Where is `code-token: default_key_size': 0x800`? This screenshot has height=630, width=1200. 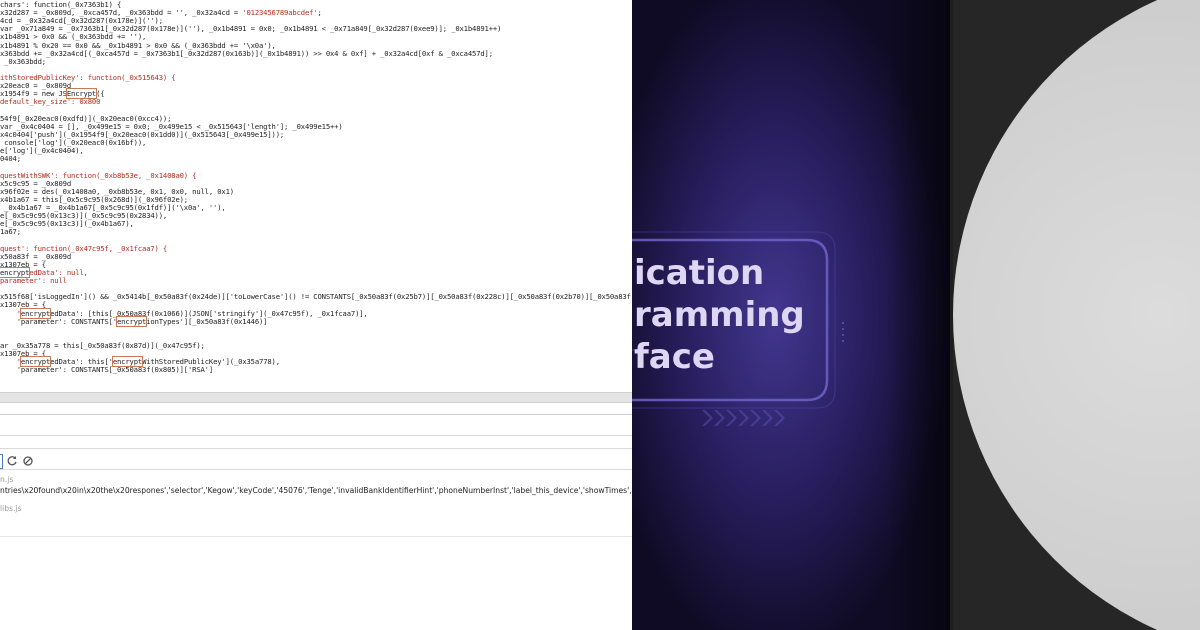 code-token: default_key_size': 0x800 is located at coordinates (50, 102).